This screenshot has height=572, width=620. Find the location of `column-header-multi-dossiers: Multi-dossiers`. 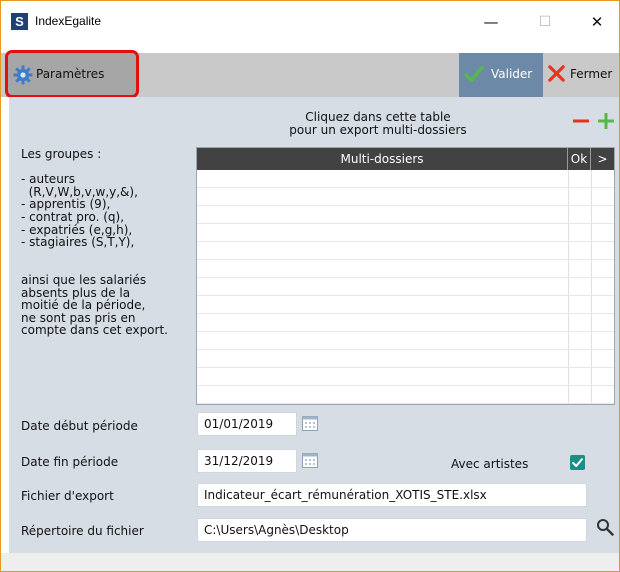

column-header-multi-dossiers: Multi-dossiers is located at coordinates (382, 159).